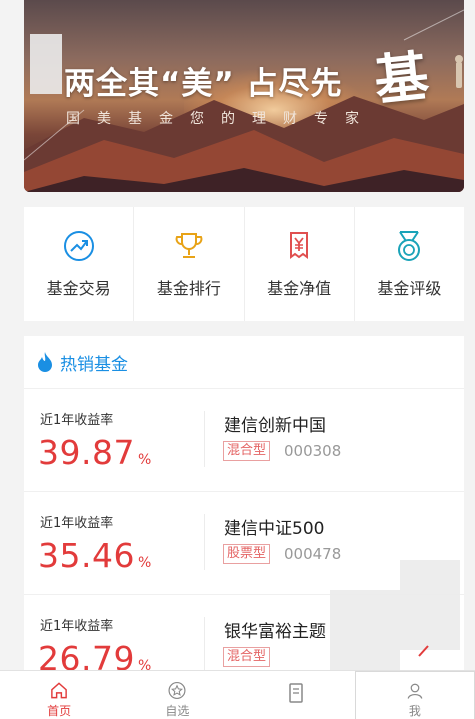 The image size is (475, 719). I want to click on banner-subtitle: 国美基金您的理财专家, so click(221, 119).